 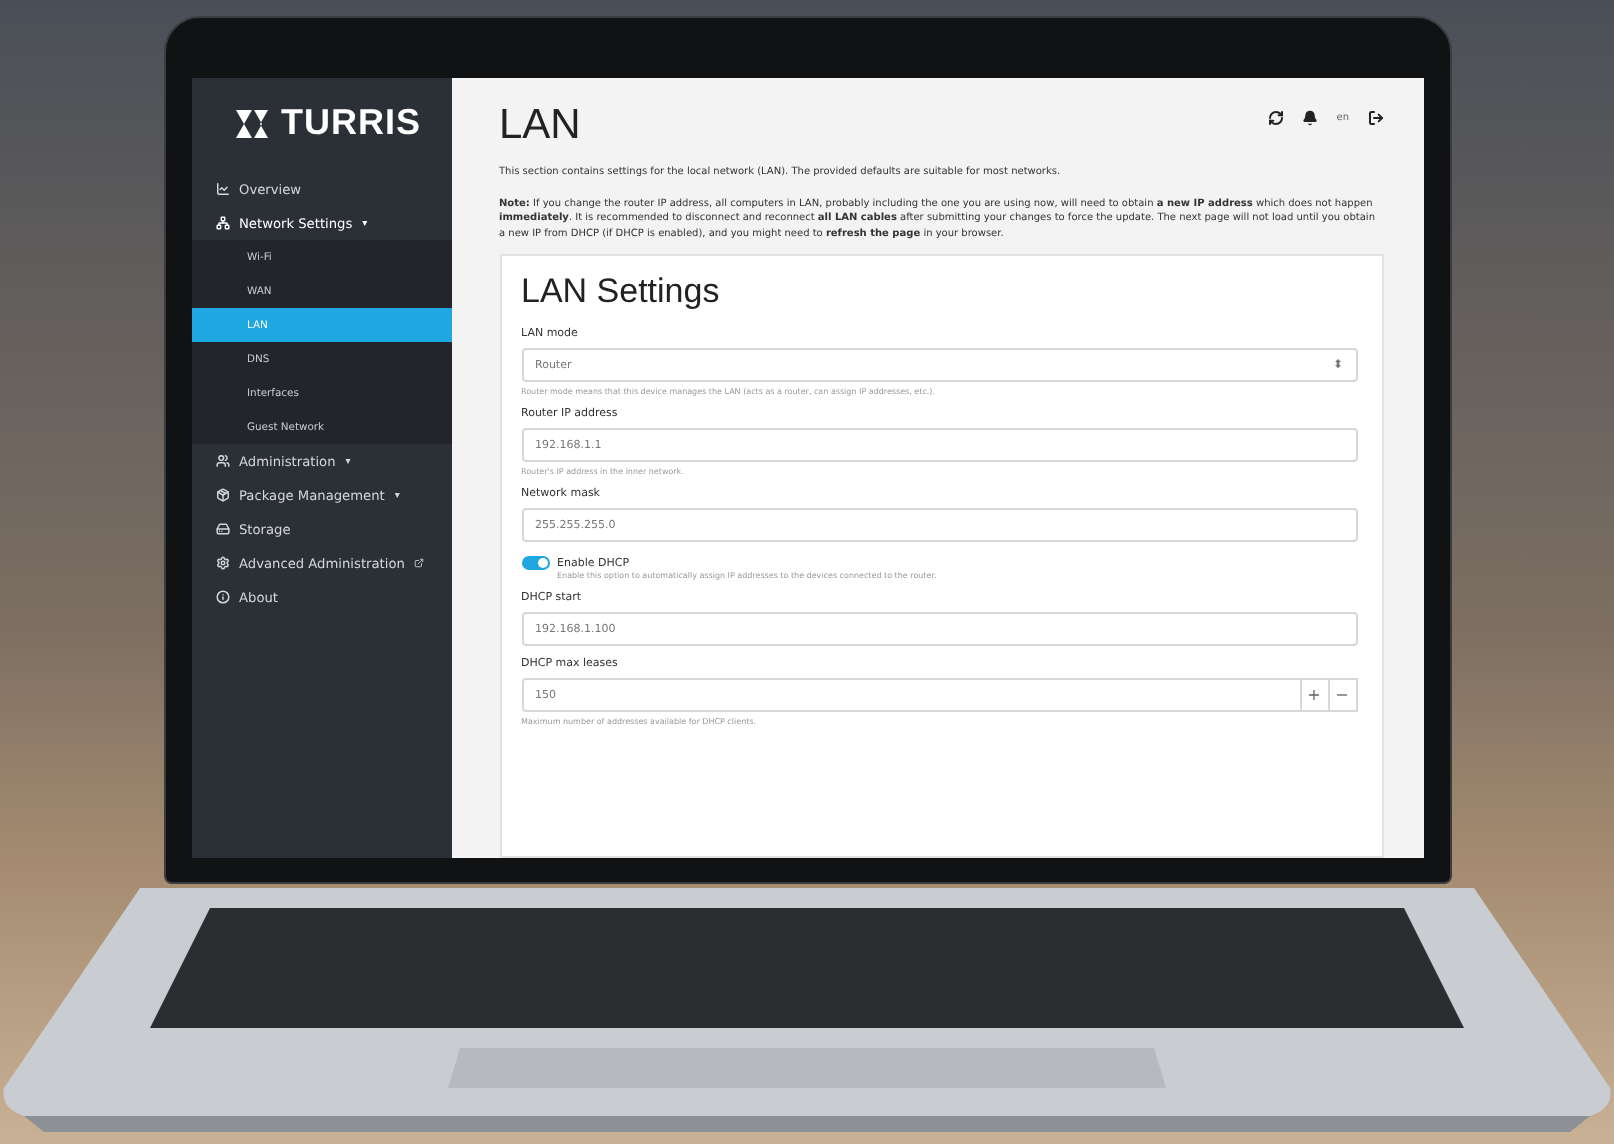 What do you see at coordinates (1310, 118) in the screenshot?
I see `bell-icon` at bounding box center [1310, 118].